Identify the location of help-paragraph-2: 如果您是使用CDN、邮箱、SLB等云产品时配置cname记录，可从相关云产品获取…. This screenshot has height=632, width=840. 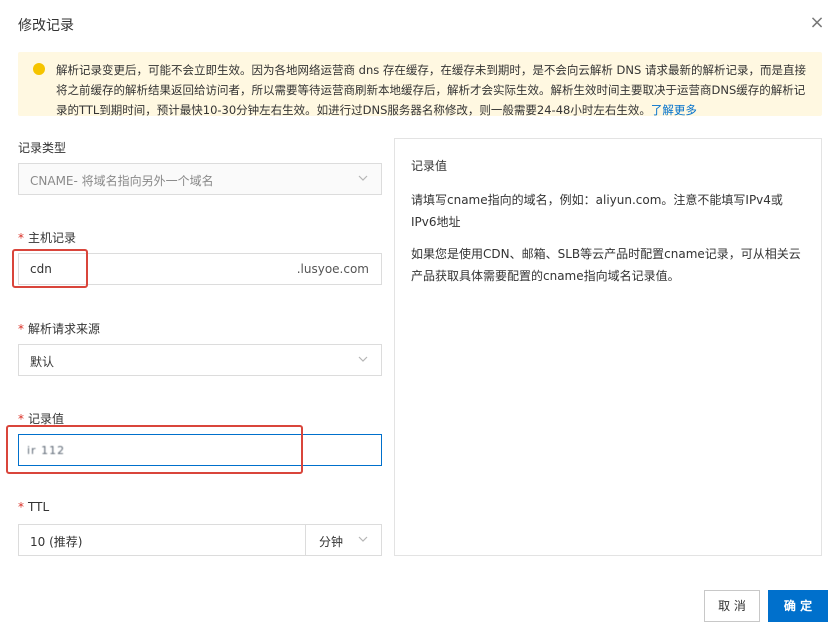
(606, 265).